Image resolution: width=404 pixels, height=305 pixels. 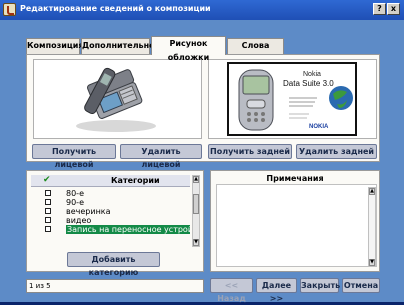 What do you see at coordinates (196, 204) in the screenshot?
I see `scroll-thumb` at bounding box center [196, 204].